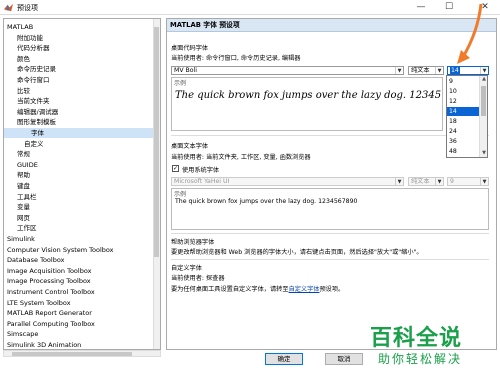  I want to click on tree-item: Parallel Computing Toolbox, so click(51, 324).